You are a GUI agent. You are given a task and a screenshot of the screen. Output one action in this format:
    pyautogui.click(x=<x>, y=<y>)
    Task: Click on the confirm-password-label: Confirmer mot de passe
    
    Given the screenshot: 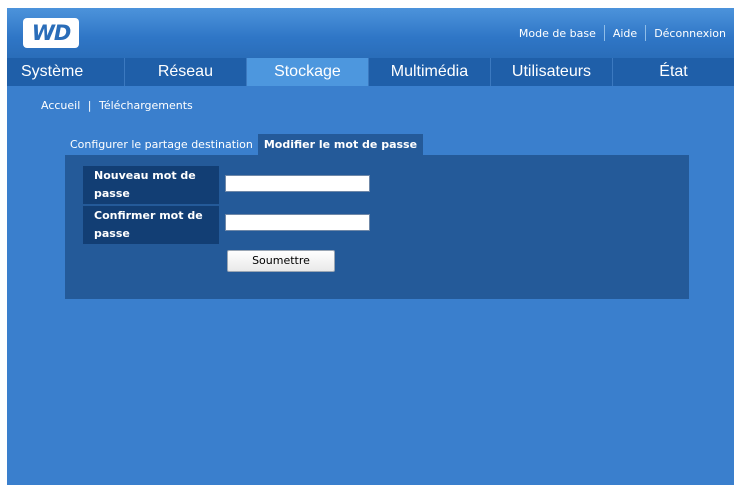 What is the action you would take?
    pyautogui.click(x=151, y=225)
    